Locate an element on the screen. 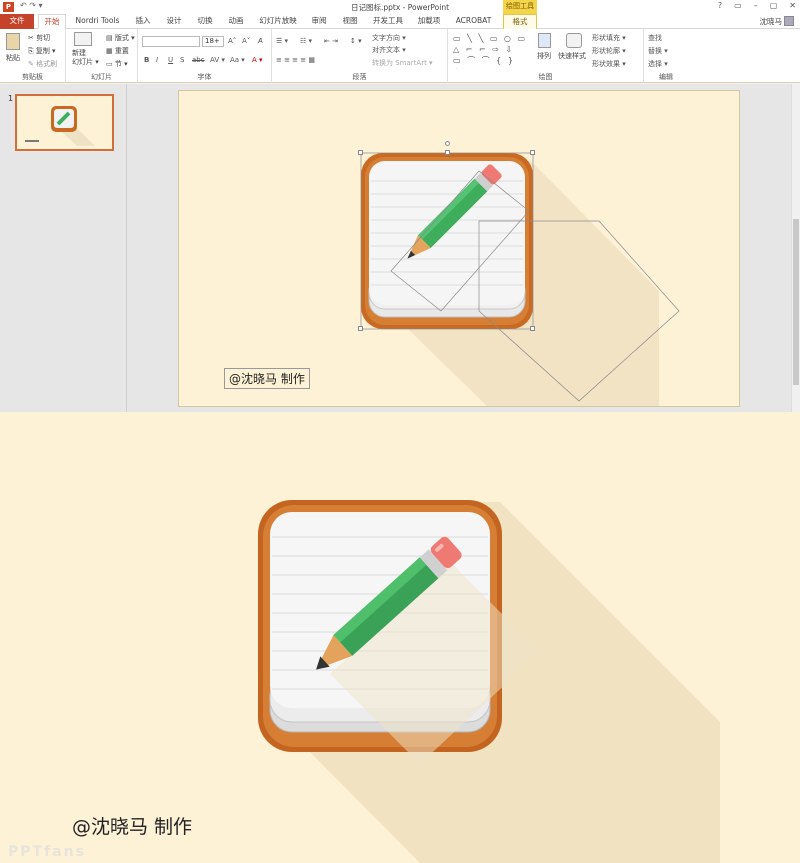 The height and width of the screenshot is (863, 800). tab-animations: 动画 is located at coordinates (236, 21).